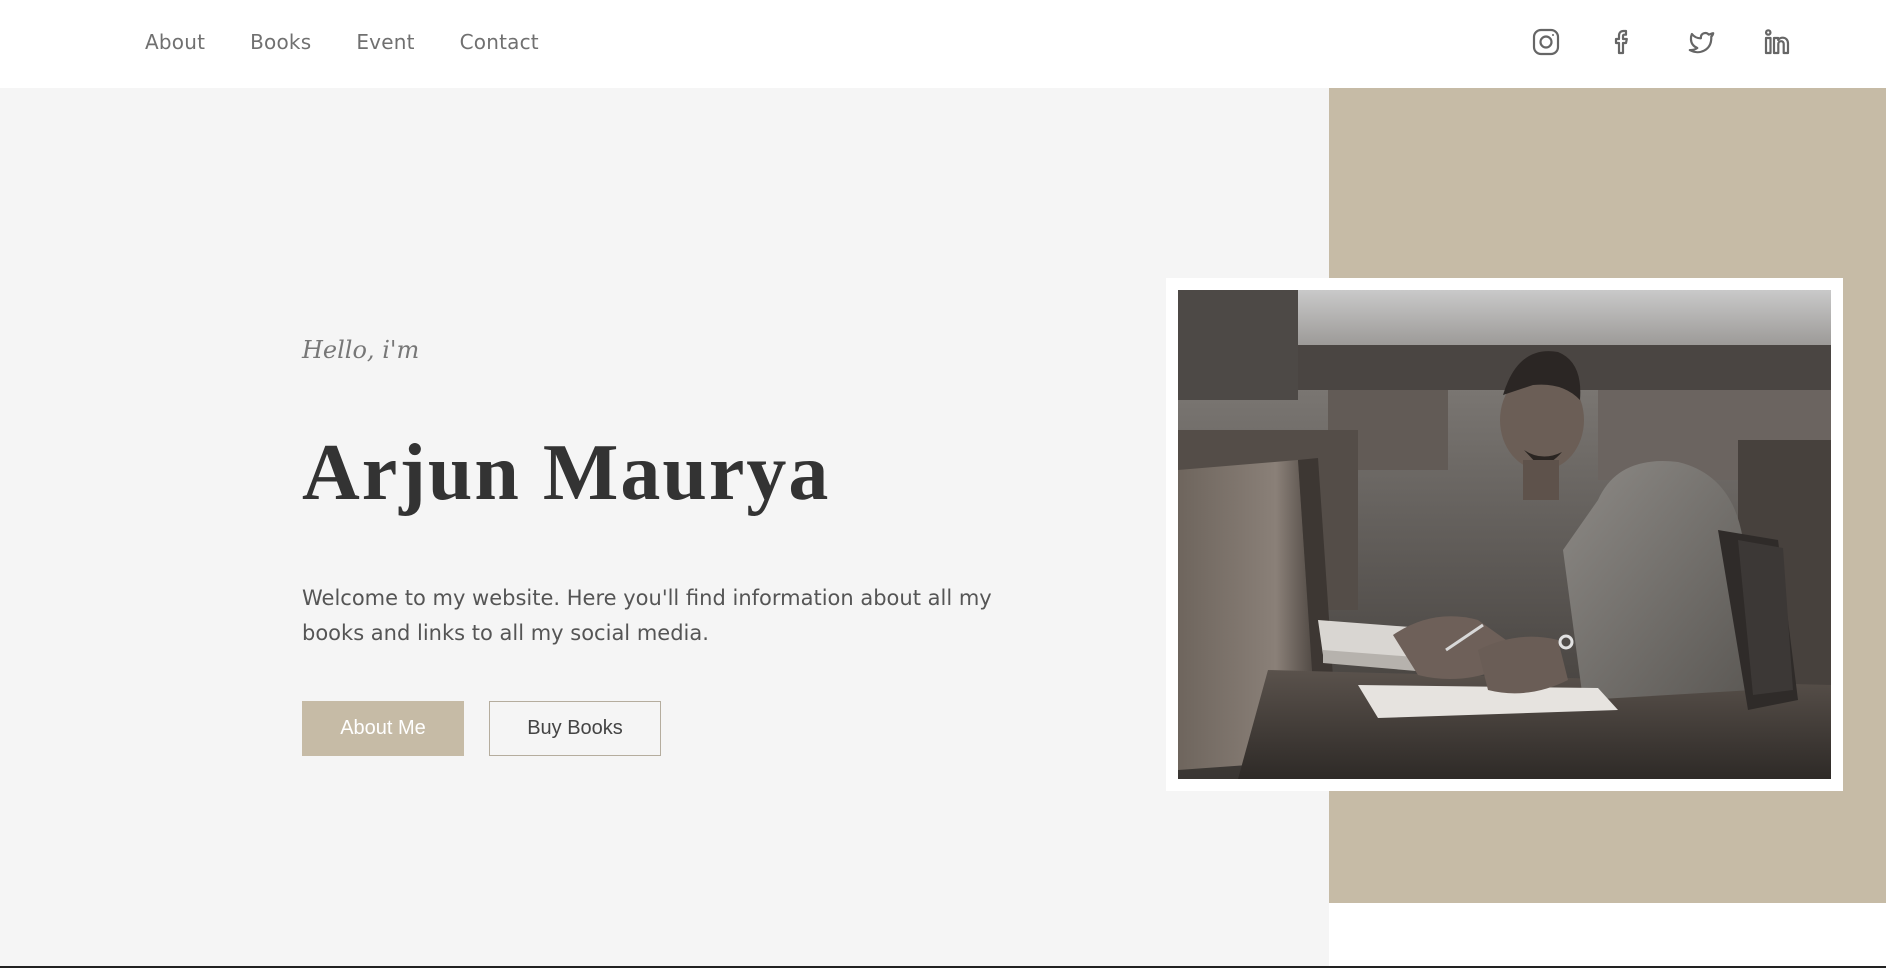 Image resolution: width=1886 pixels, height=970 pixels. I want to click on greeting-text: Hello, i'm, so click(361, 350).